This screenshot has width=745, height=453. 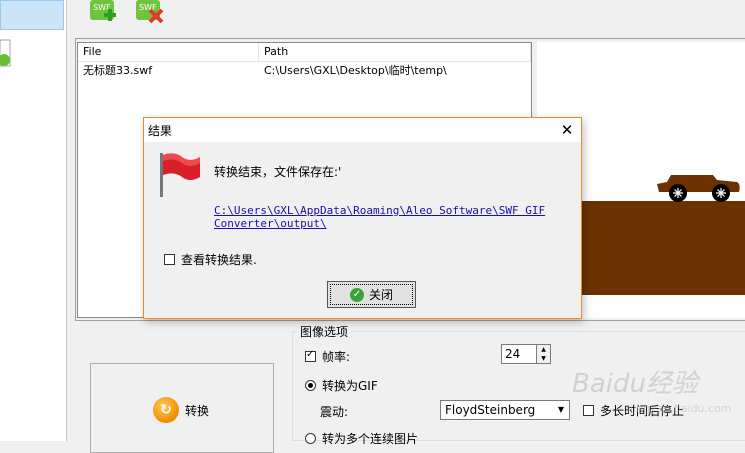 What do you see at coordinates (6, 53) in the screenshot?
I see `swf-file-icon` at bounding box center [6, 53].